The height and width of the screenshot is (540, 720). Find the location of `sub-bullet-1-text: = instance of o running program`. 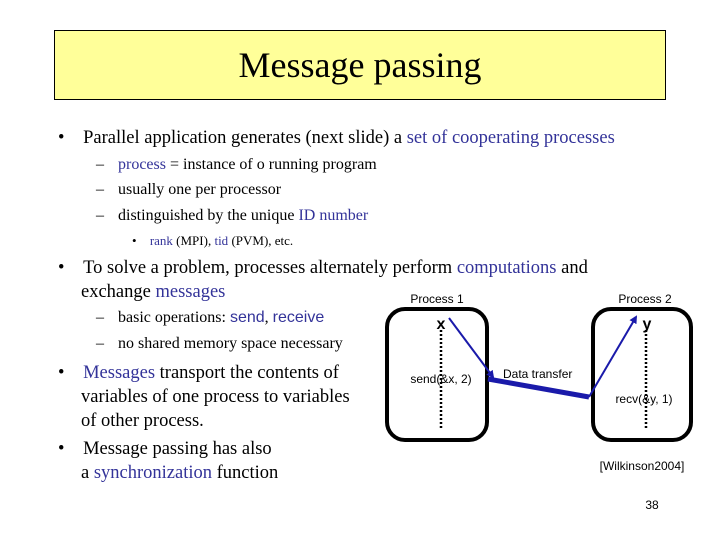

sub-bullet-1-text: = instance of o running program is located at coordinates (271, 164).